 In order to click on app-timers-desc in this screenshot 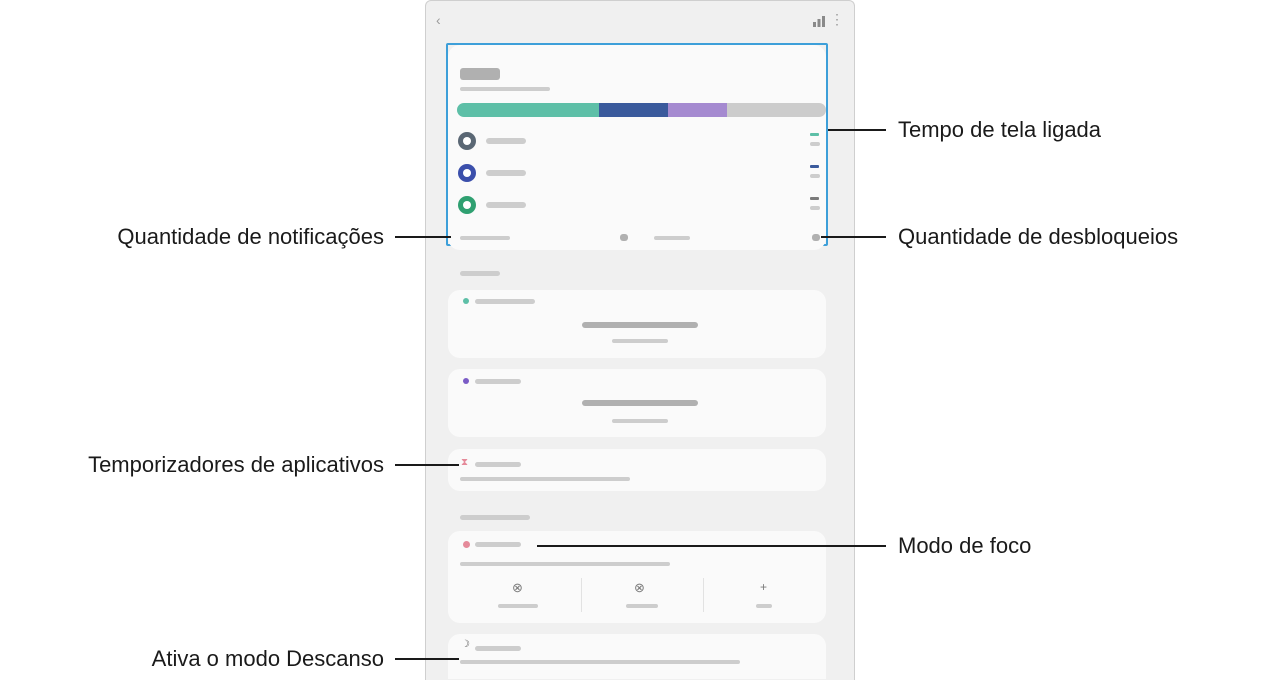, I will do `click(545, 479)`.